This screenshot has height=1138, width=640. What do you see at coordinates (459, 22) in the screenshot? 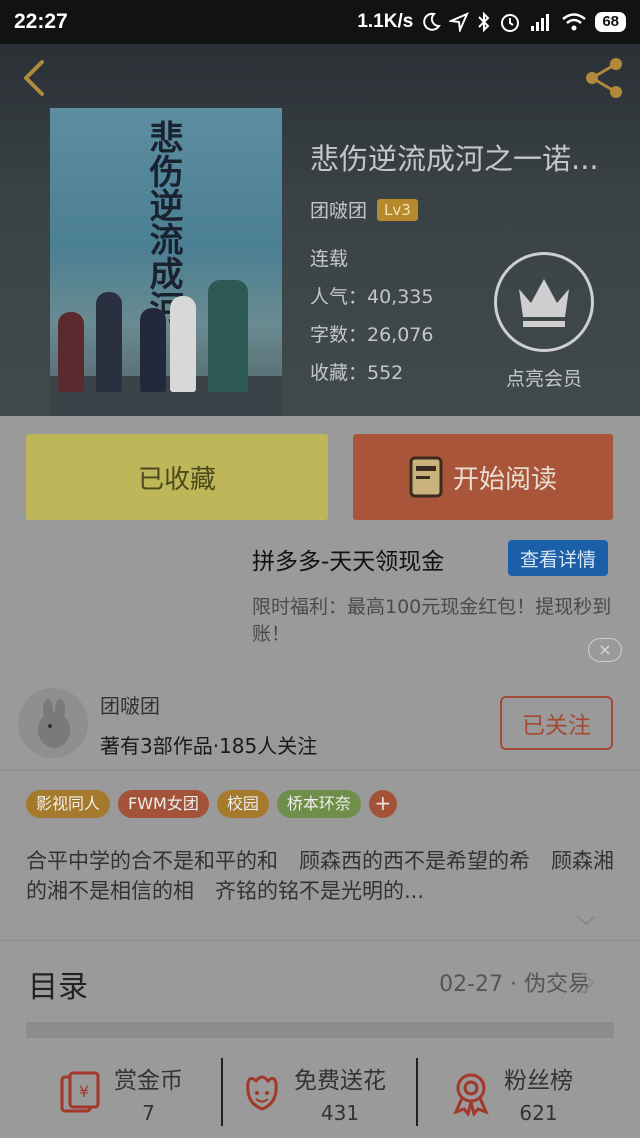
I see `location-icon` at bounding box center [459, 22].